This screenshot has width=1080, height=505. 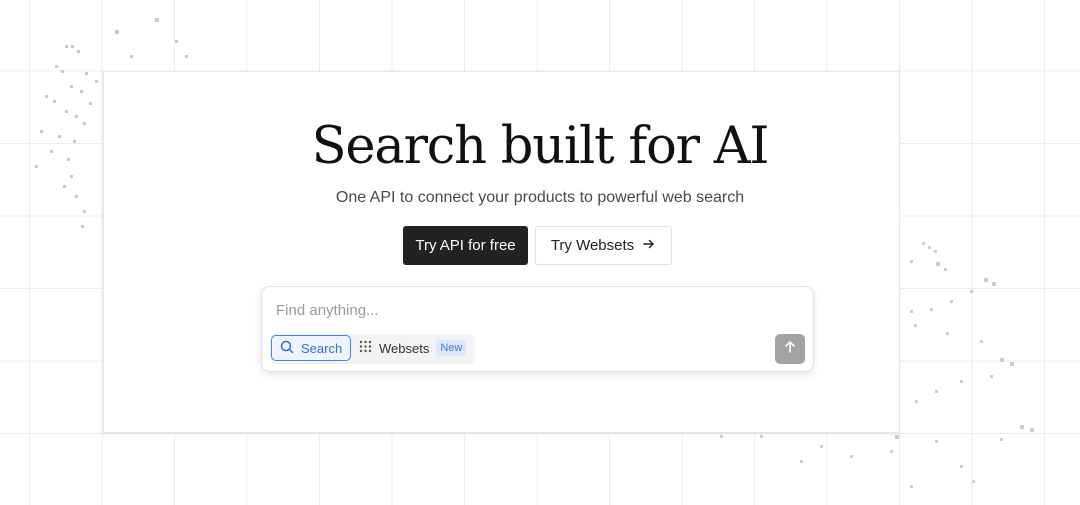 I want to click on search-box: Search Websets New, so click(x=537, y=329).